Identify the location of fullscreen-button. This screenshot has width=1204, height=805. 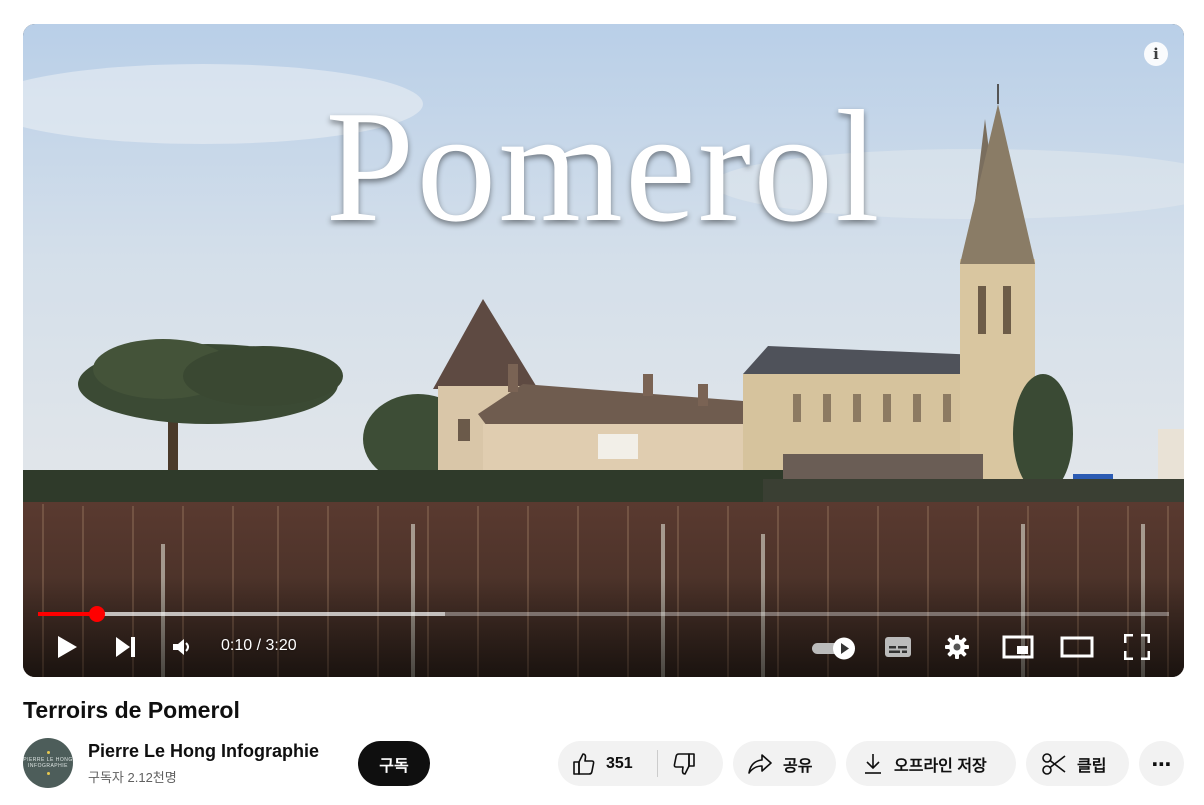
(1137, 647).